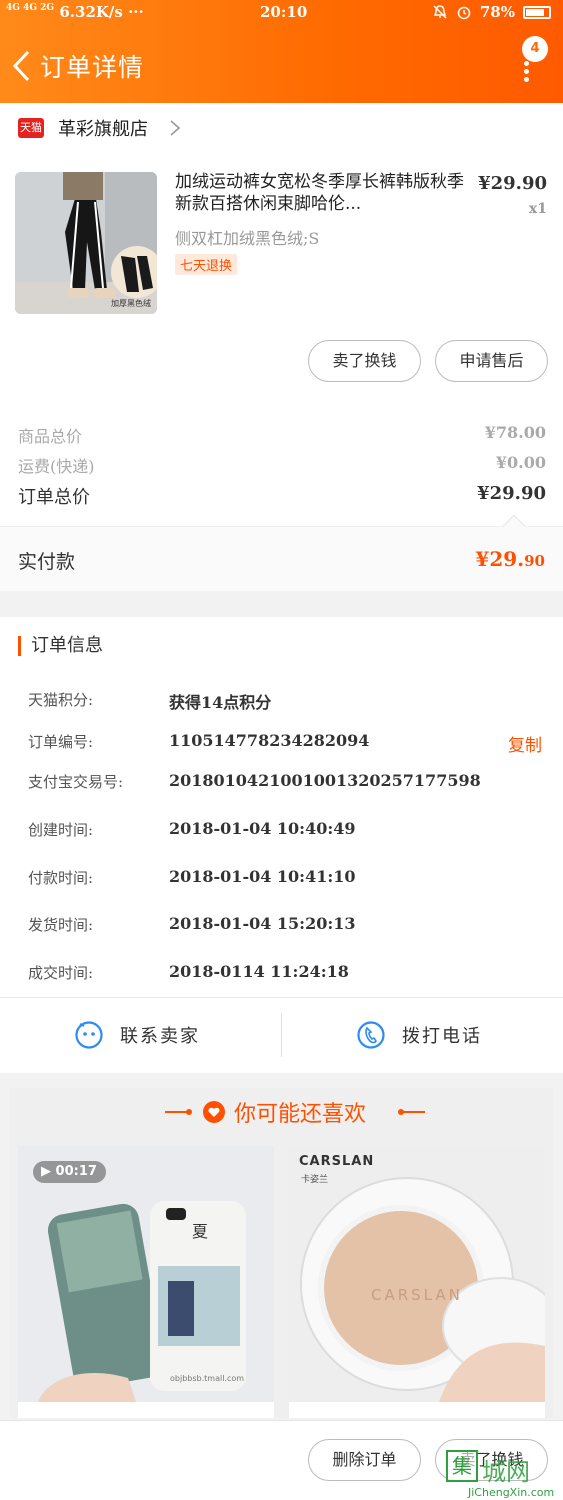 The width and height of the screenshot is (563, 1500). I want to click on product-sku: 侧双杠加绒黑色绒;S, so click(247, 238).